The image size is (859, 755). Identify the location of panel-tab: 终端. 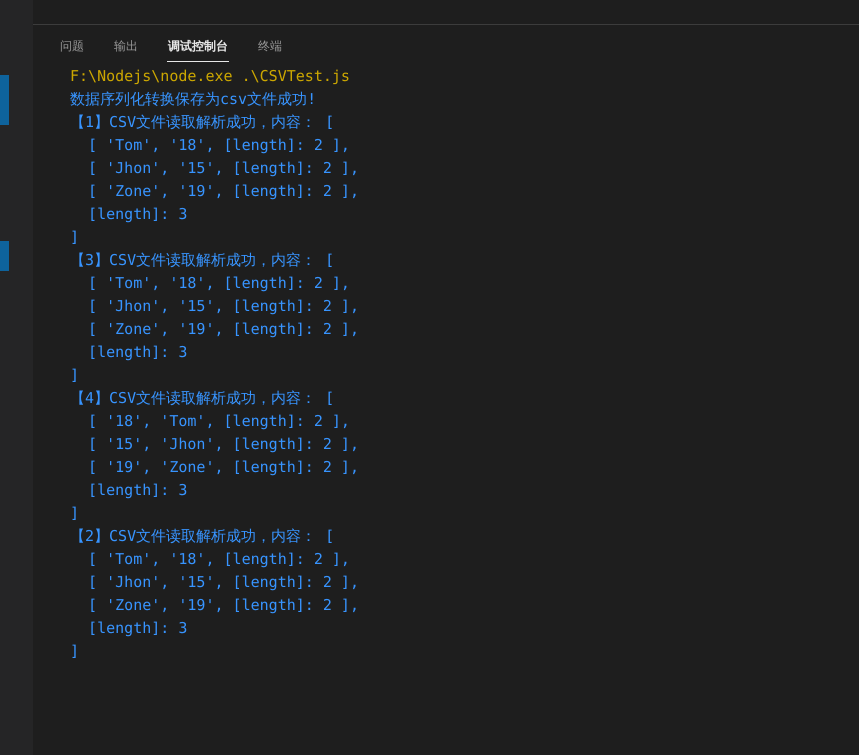
(270, 49).